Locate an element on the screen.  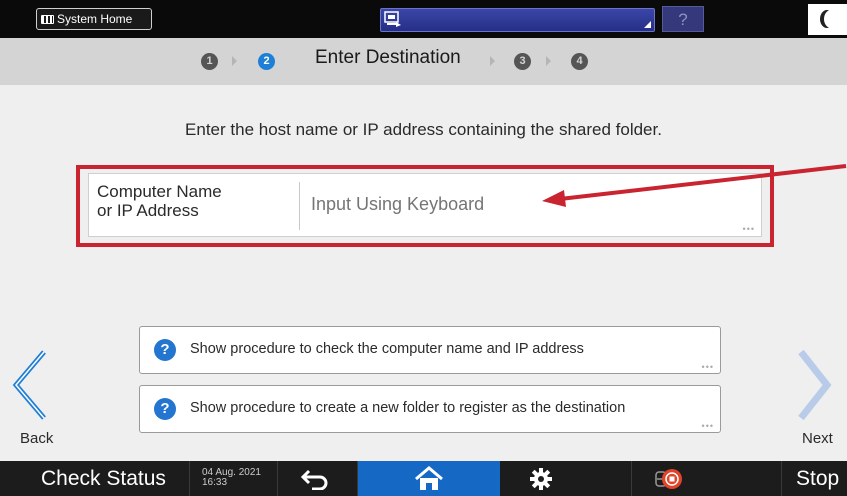
help-icon: ? is located at coordinates (683, 19).